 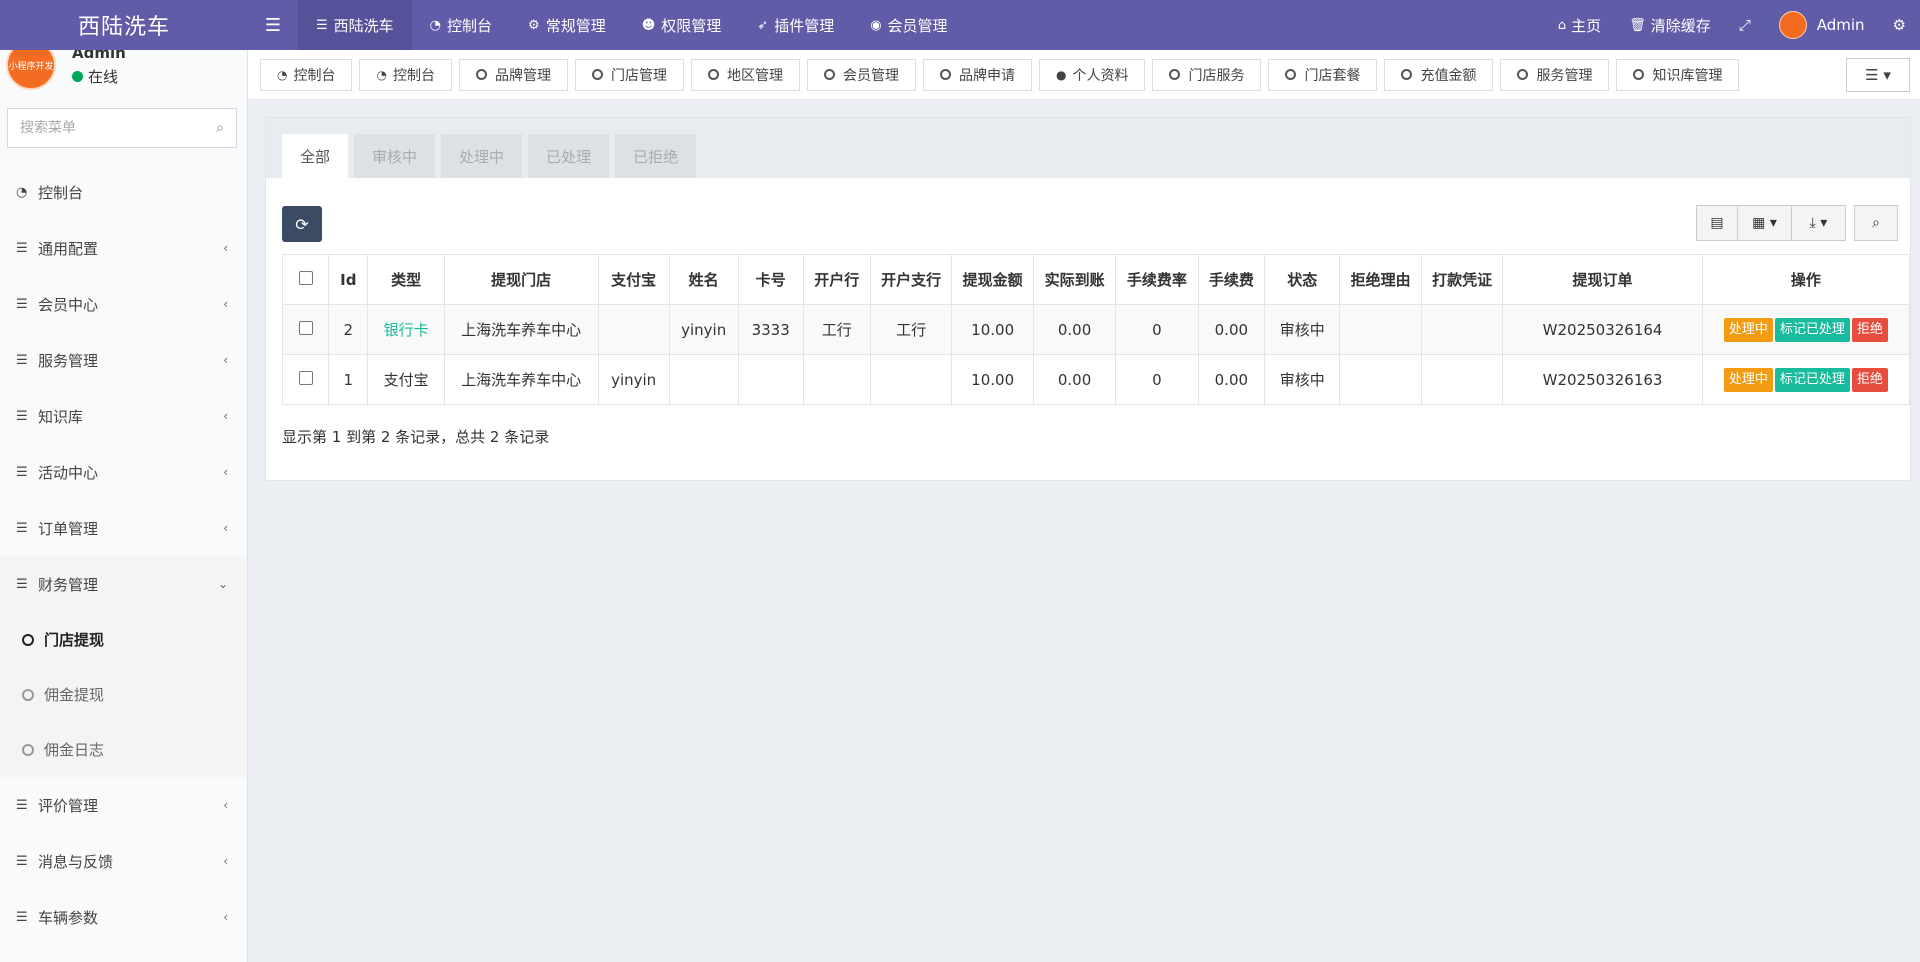 I want to click on sidebar-item-commission-withdraw: 佣金提现, so click(x=123, y=694).